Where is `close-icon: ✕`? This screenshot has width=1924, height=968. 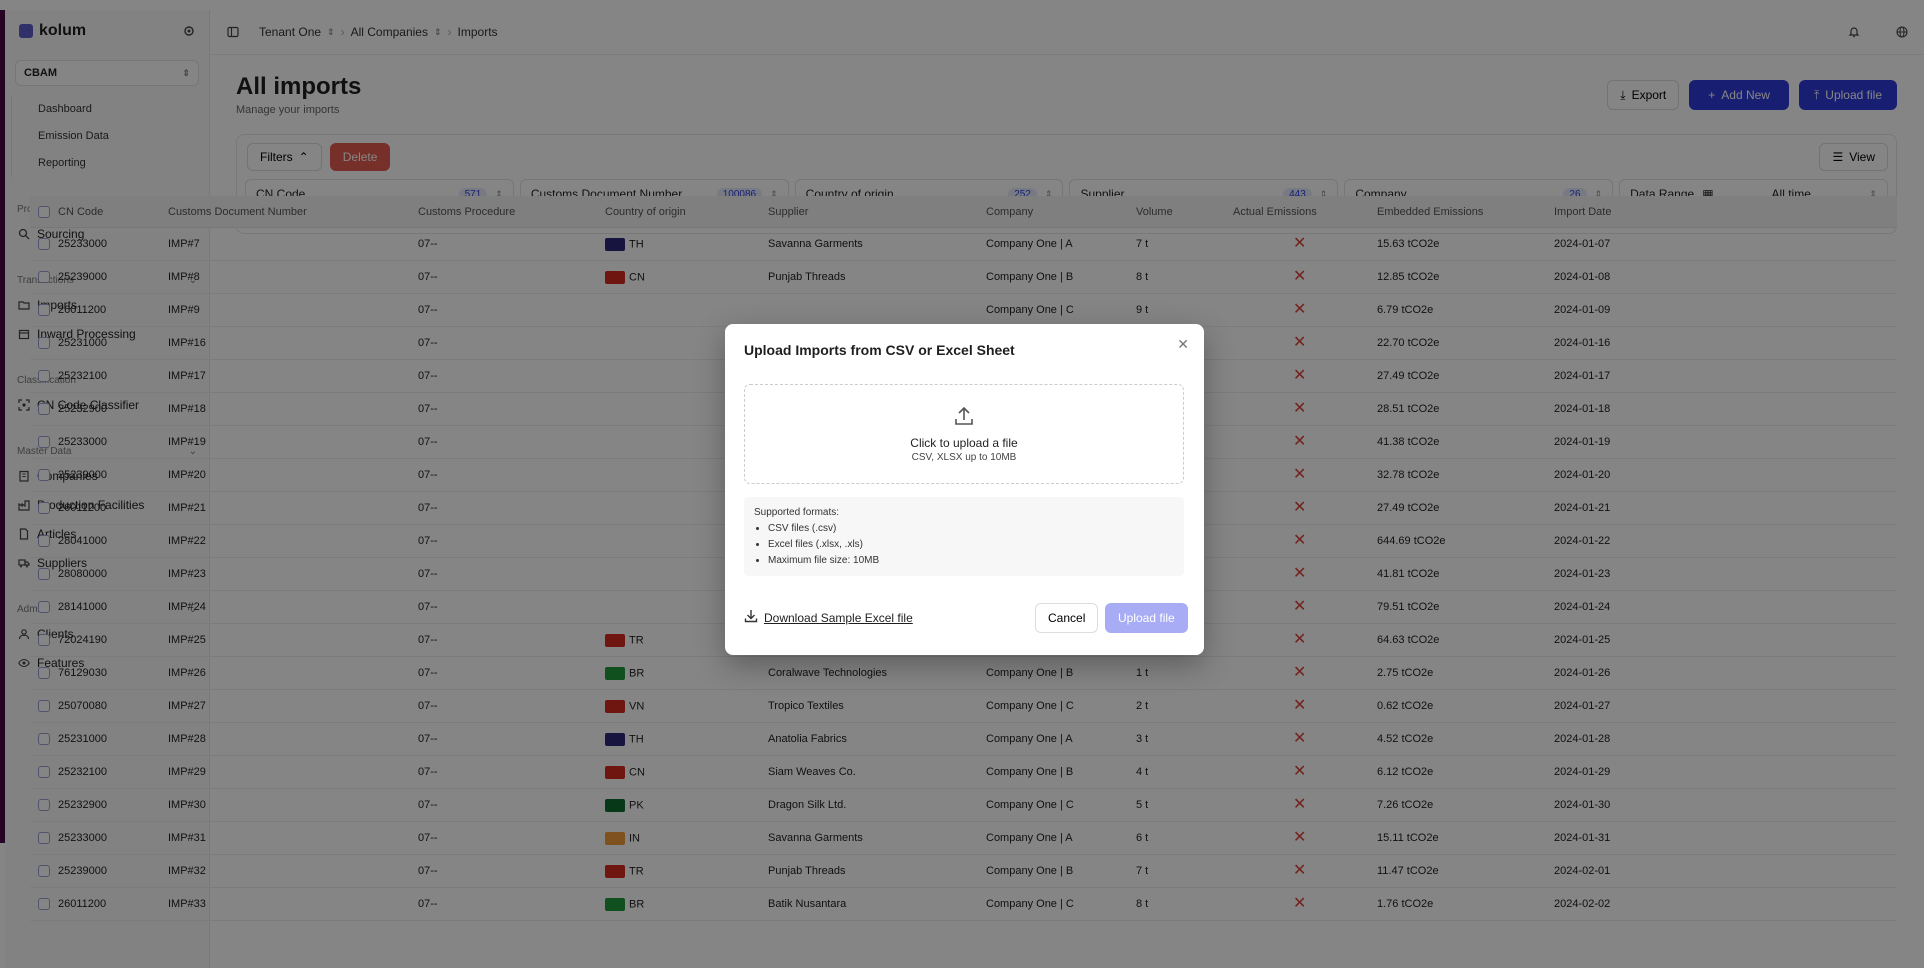
close-icon: ✕ is located at coordinates (1183, 344).